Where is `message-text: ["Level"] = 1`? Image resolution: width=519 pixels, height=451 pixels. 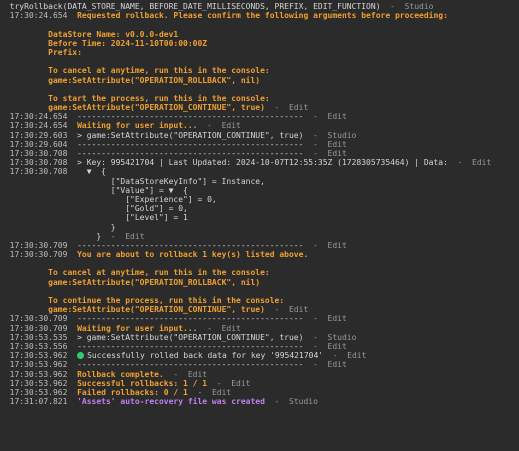
message-text: ["Level"] = 1 is located at coordinates (156, 218).